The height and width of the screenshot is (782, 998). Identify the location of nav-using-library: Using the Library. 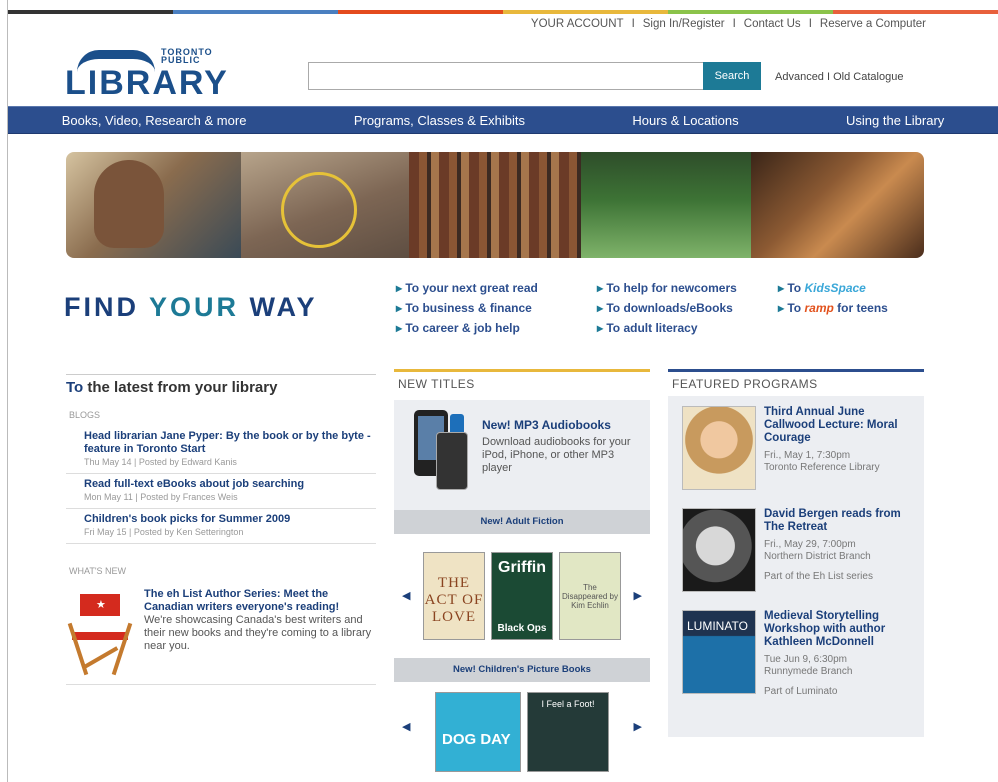
(895, 120).